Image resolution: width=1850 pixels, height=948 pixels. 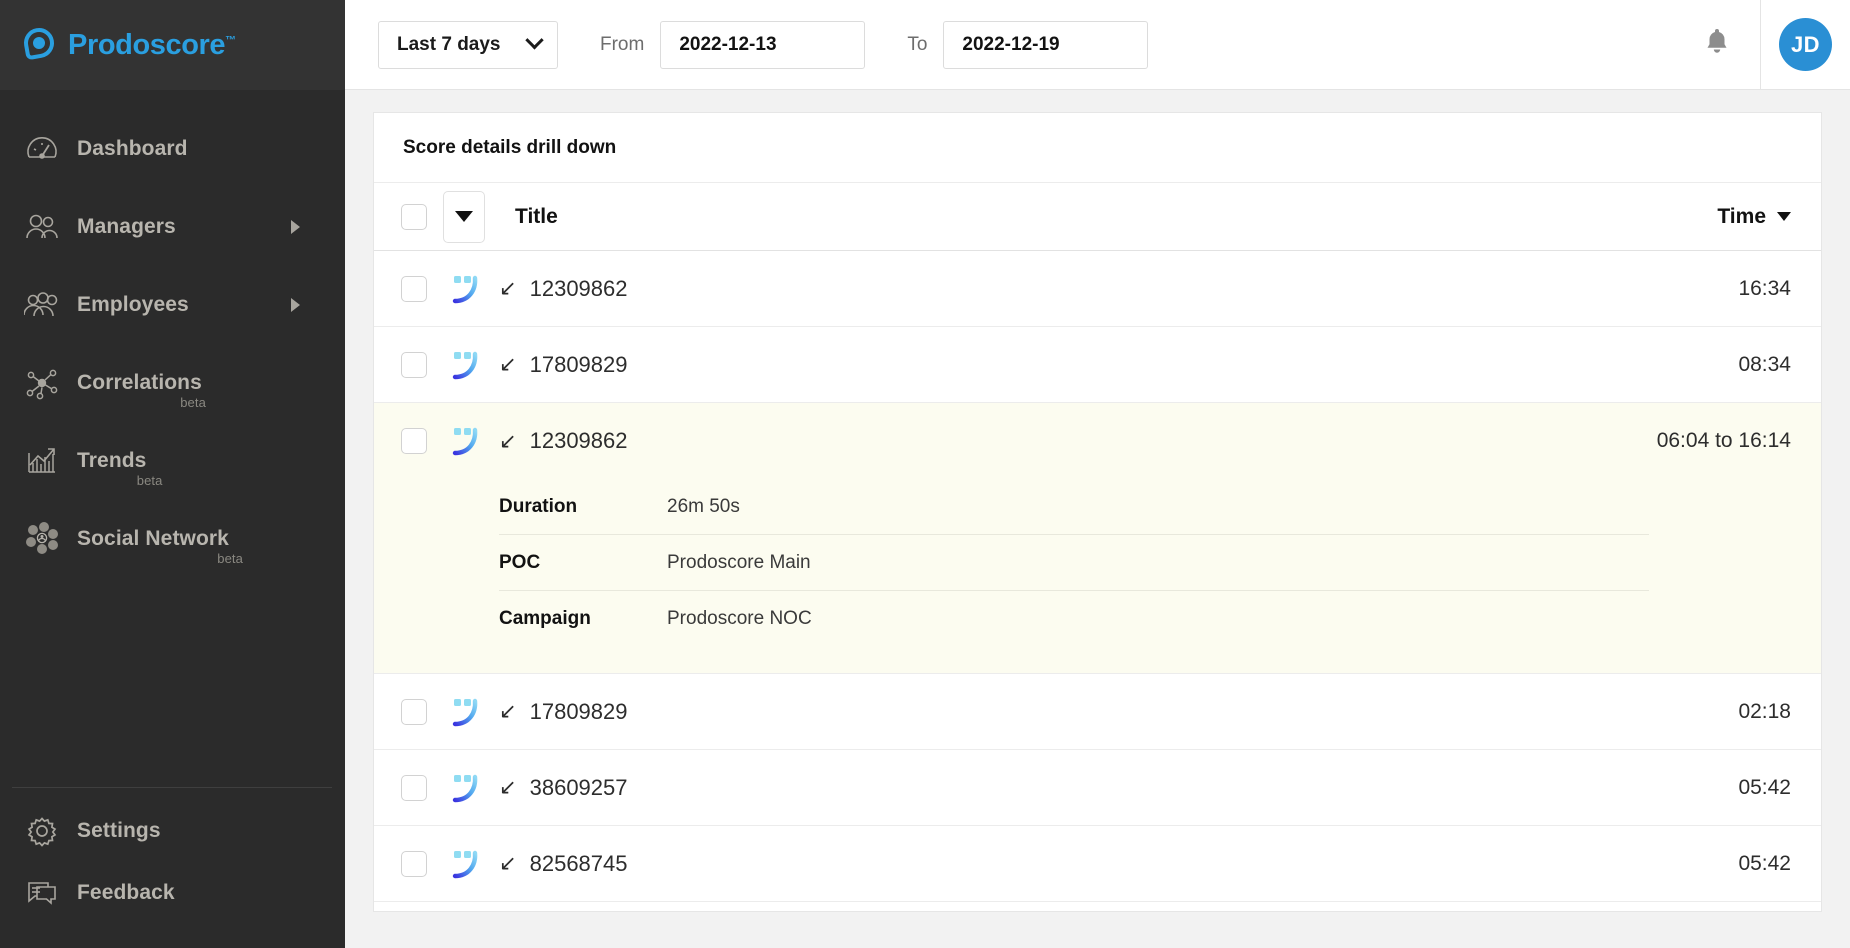 I want to click on from-date-input: 2022-12-13, so click(x=763, y=44).